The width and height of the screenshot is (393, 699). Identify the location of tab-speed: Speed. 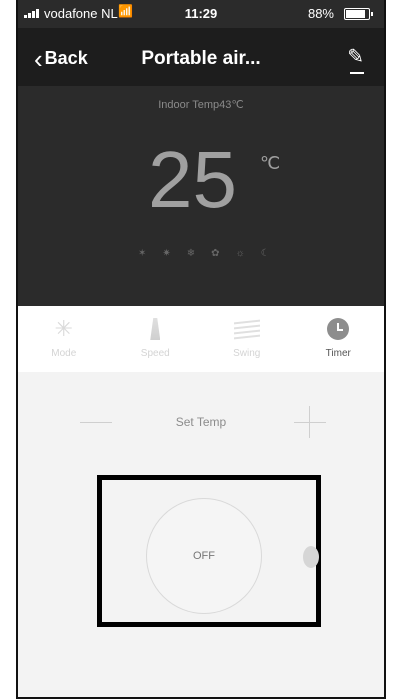
(156, 339).